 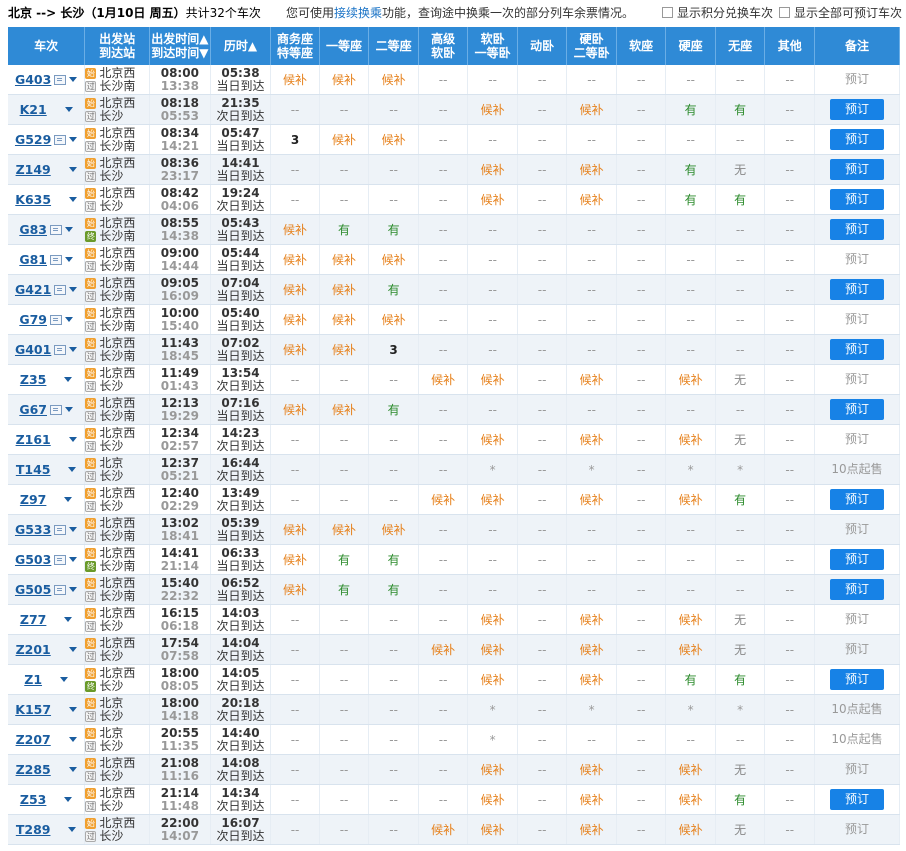 I want to click on header-seat-10: 其他, so click(x=789, y=46).